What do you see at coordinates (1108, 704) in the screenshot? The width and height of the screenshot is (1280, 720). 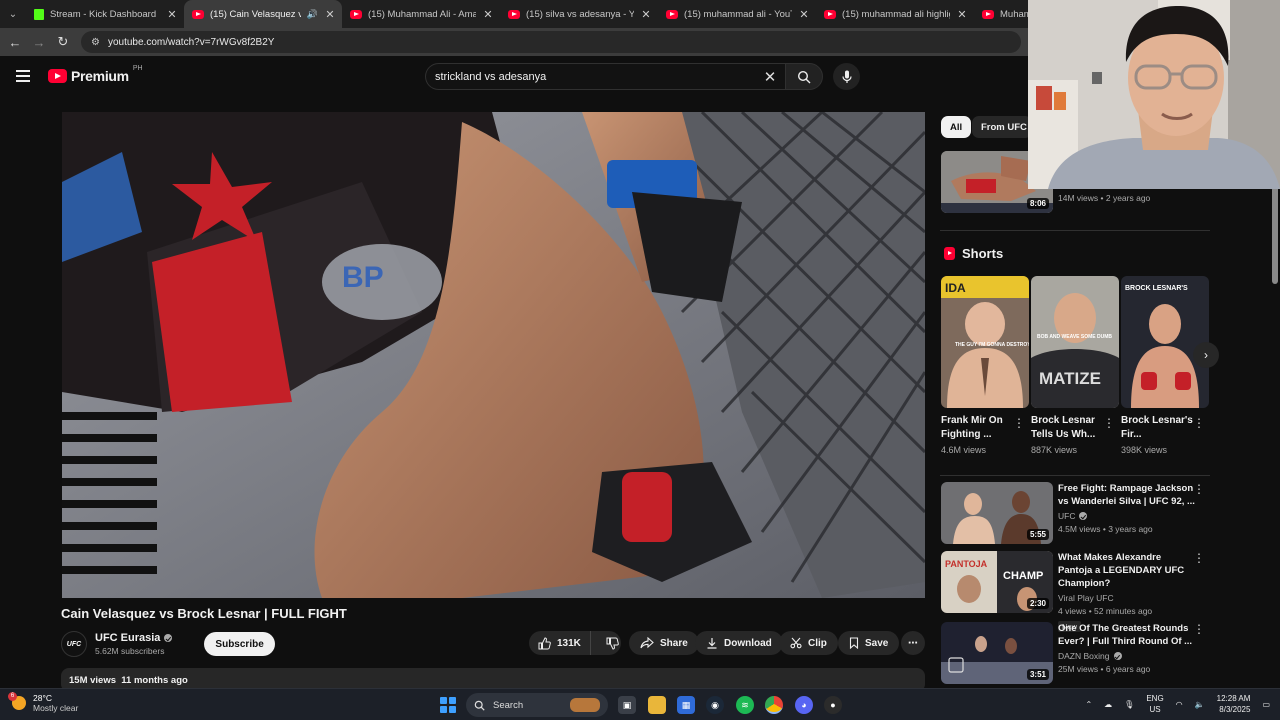 I see `network-app-icon: ☁` at bounding box center [1108, 704].